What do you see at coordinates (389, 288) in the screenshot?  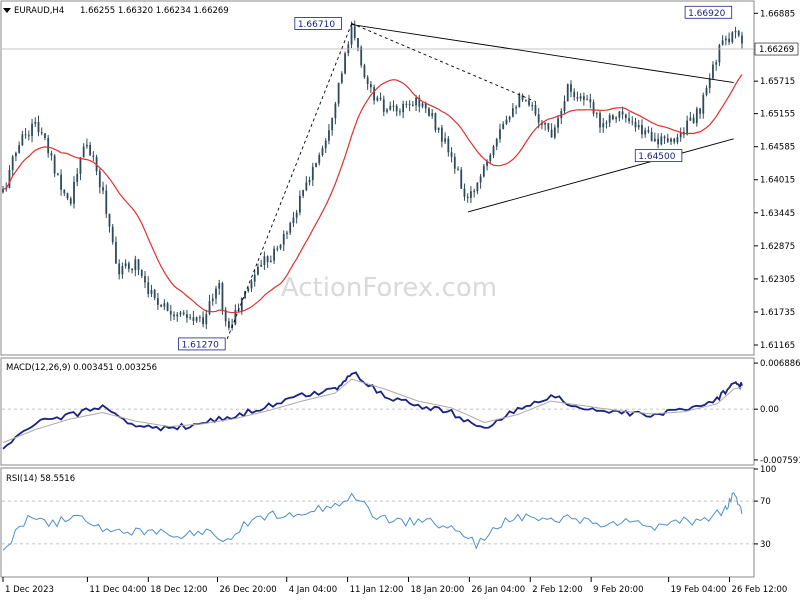 I see `watermark: ActionForex.com` at bounding box center [389, 288].